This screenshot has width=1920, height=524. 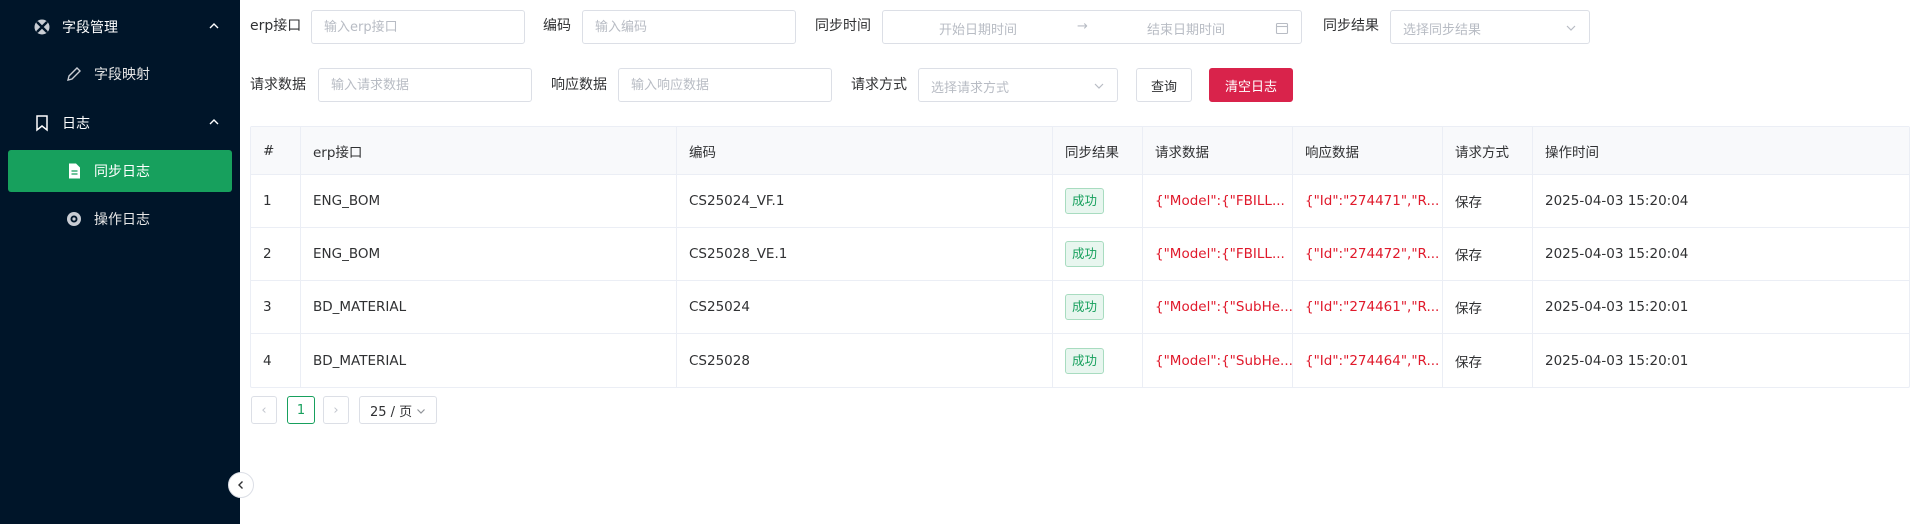 What do you see at coordinates (1251, 85) in the screenshot?
I see `clear-log-button: 清空日志` at bounding box center [1251, 85].